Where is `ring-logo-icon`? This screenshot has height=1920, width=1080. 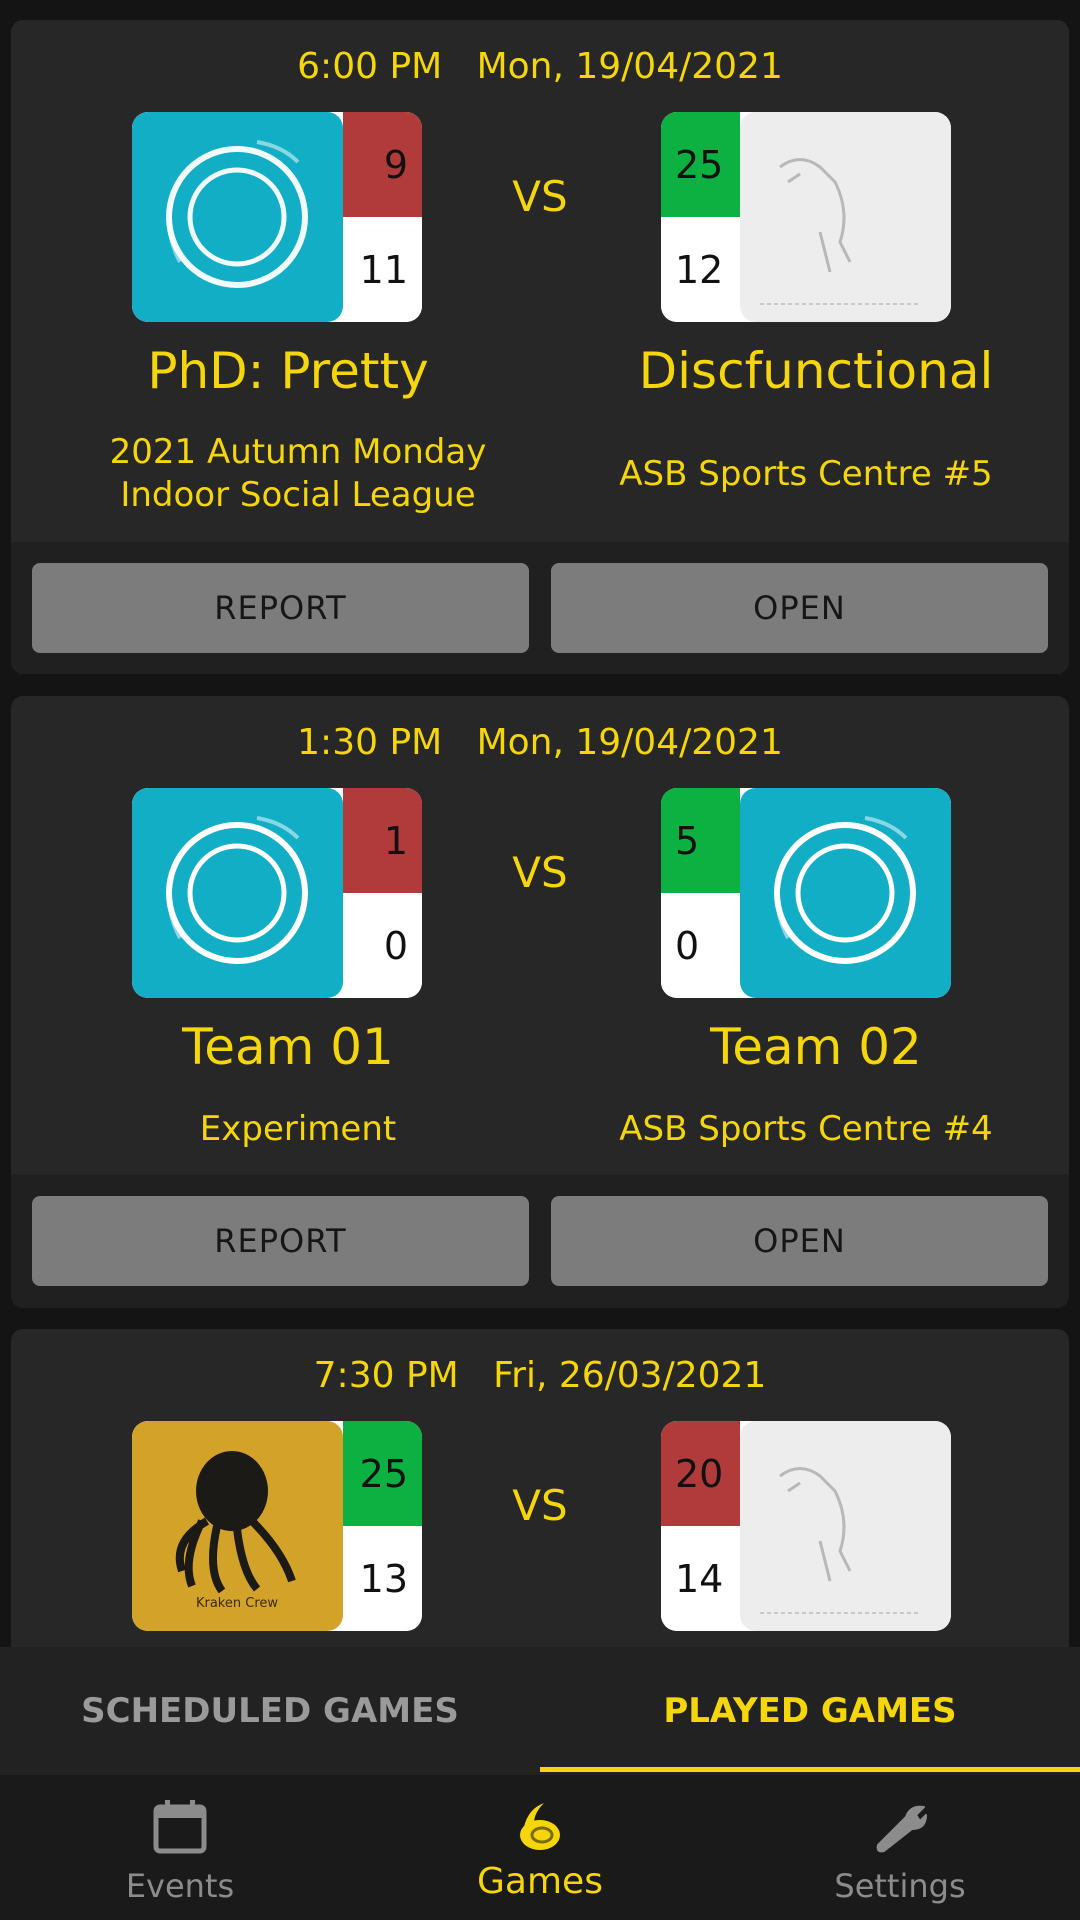
ring-logo-icon is located at coordinates (845, 893).